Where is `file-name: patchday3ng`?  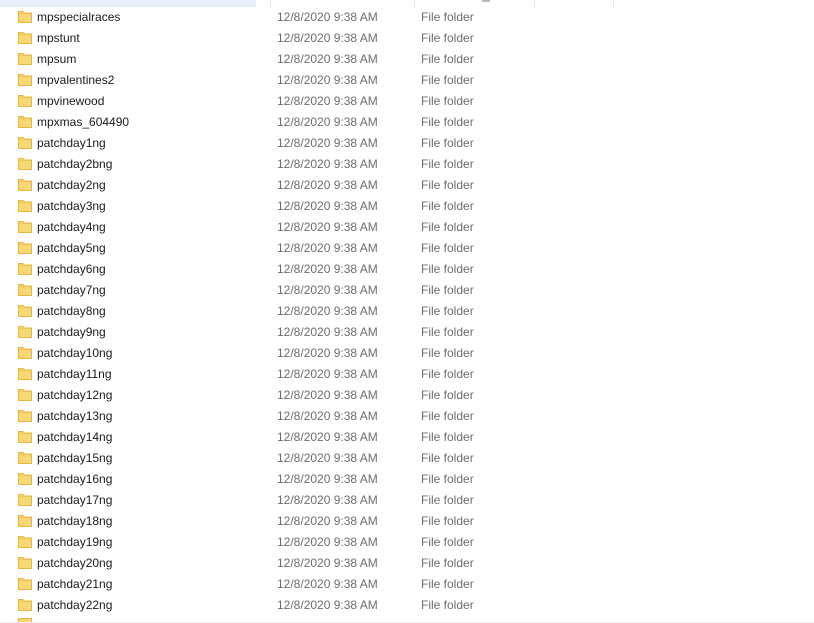 file-name: patchday3ng is located at coordinates (71, 206).